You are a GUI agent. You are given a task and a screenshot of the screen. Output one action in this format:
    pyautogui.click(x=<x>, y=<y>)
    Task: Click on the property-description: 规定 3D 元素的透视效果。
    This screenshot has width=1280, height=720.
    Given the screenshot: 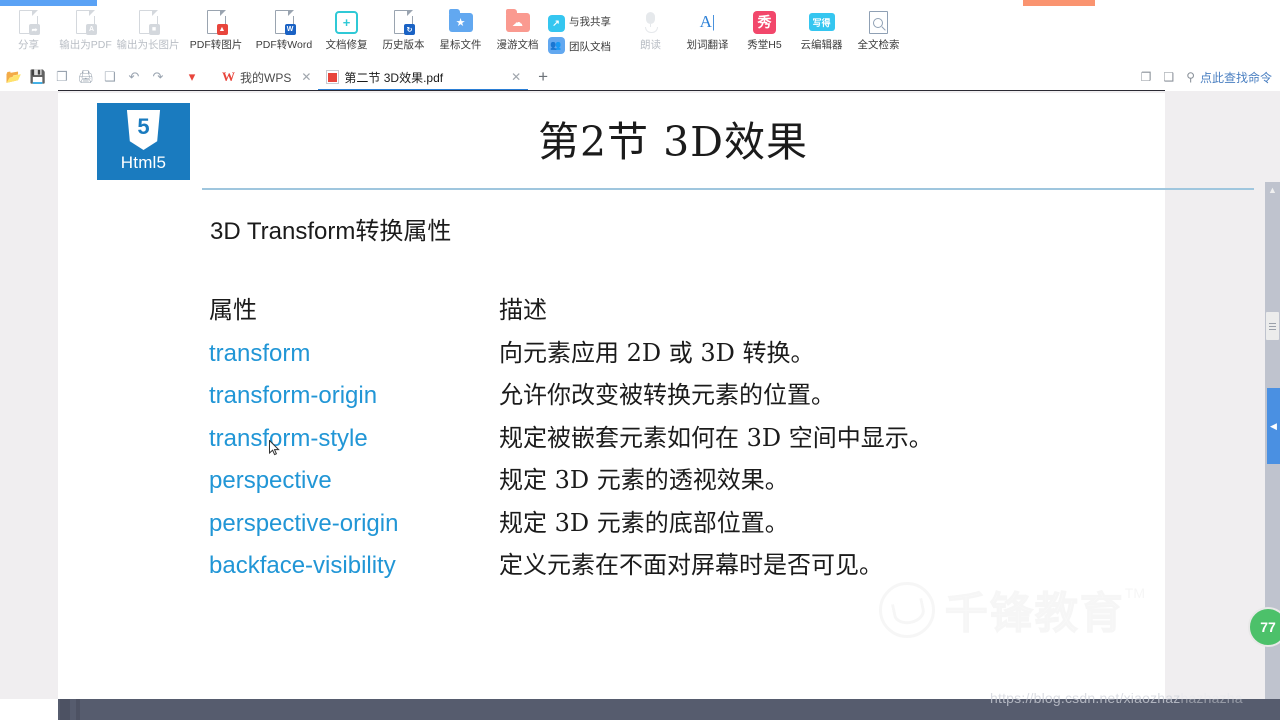 What is the action you would take?
    pyautogui.click(x=644, y=480)
    